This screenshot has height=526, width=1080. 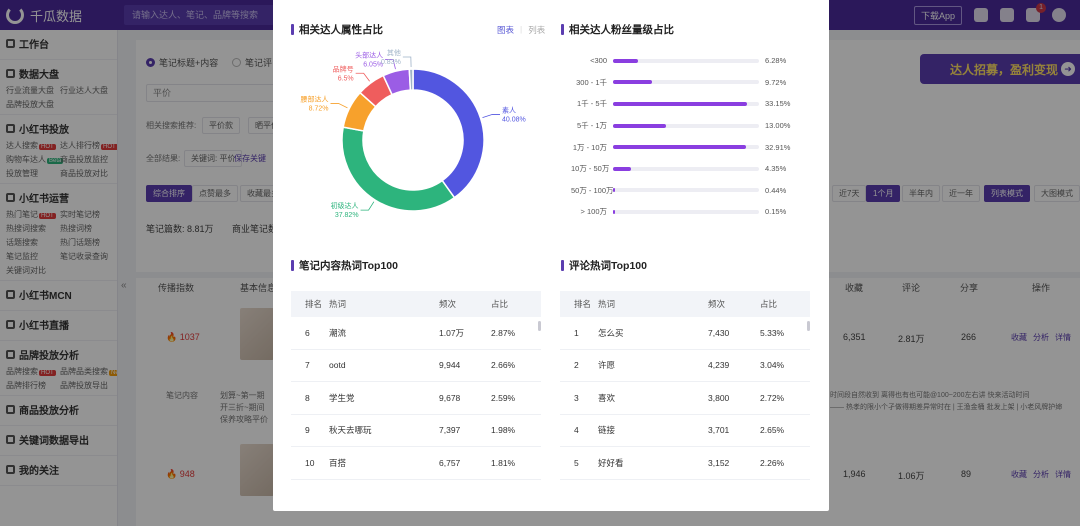 What do you see at coordinates (607, 397) in the screenshot?
I see `cell-word: 喜欢` at bounding box center [607, 397].